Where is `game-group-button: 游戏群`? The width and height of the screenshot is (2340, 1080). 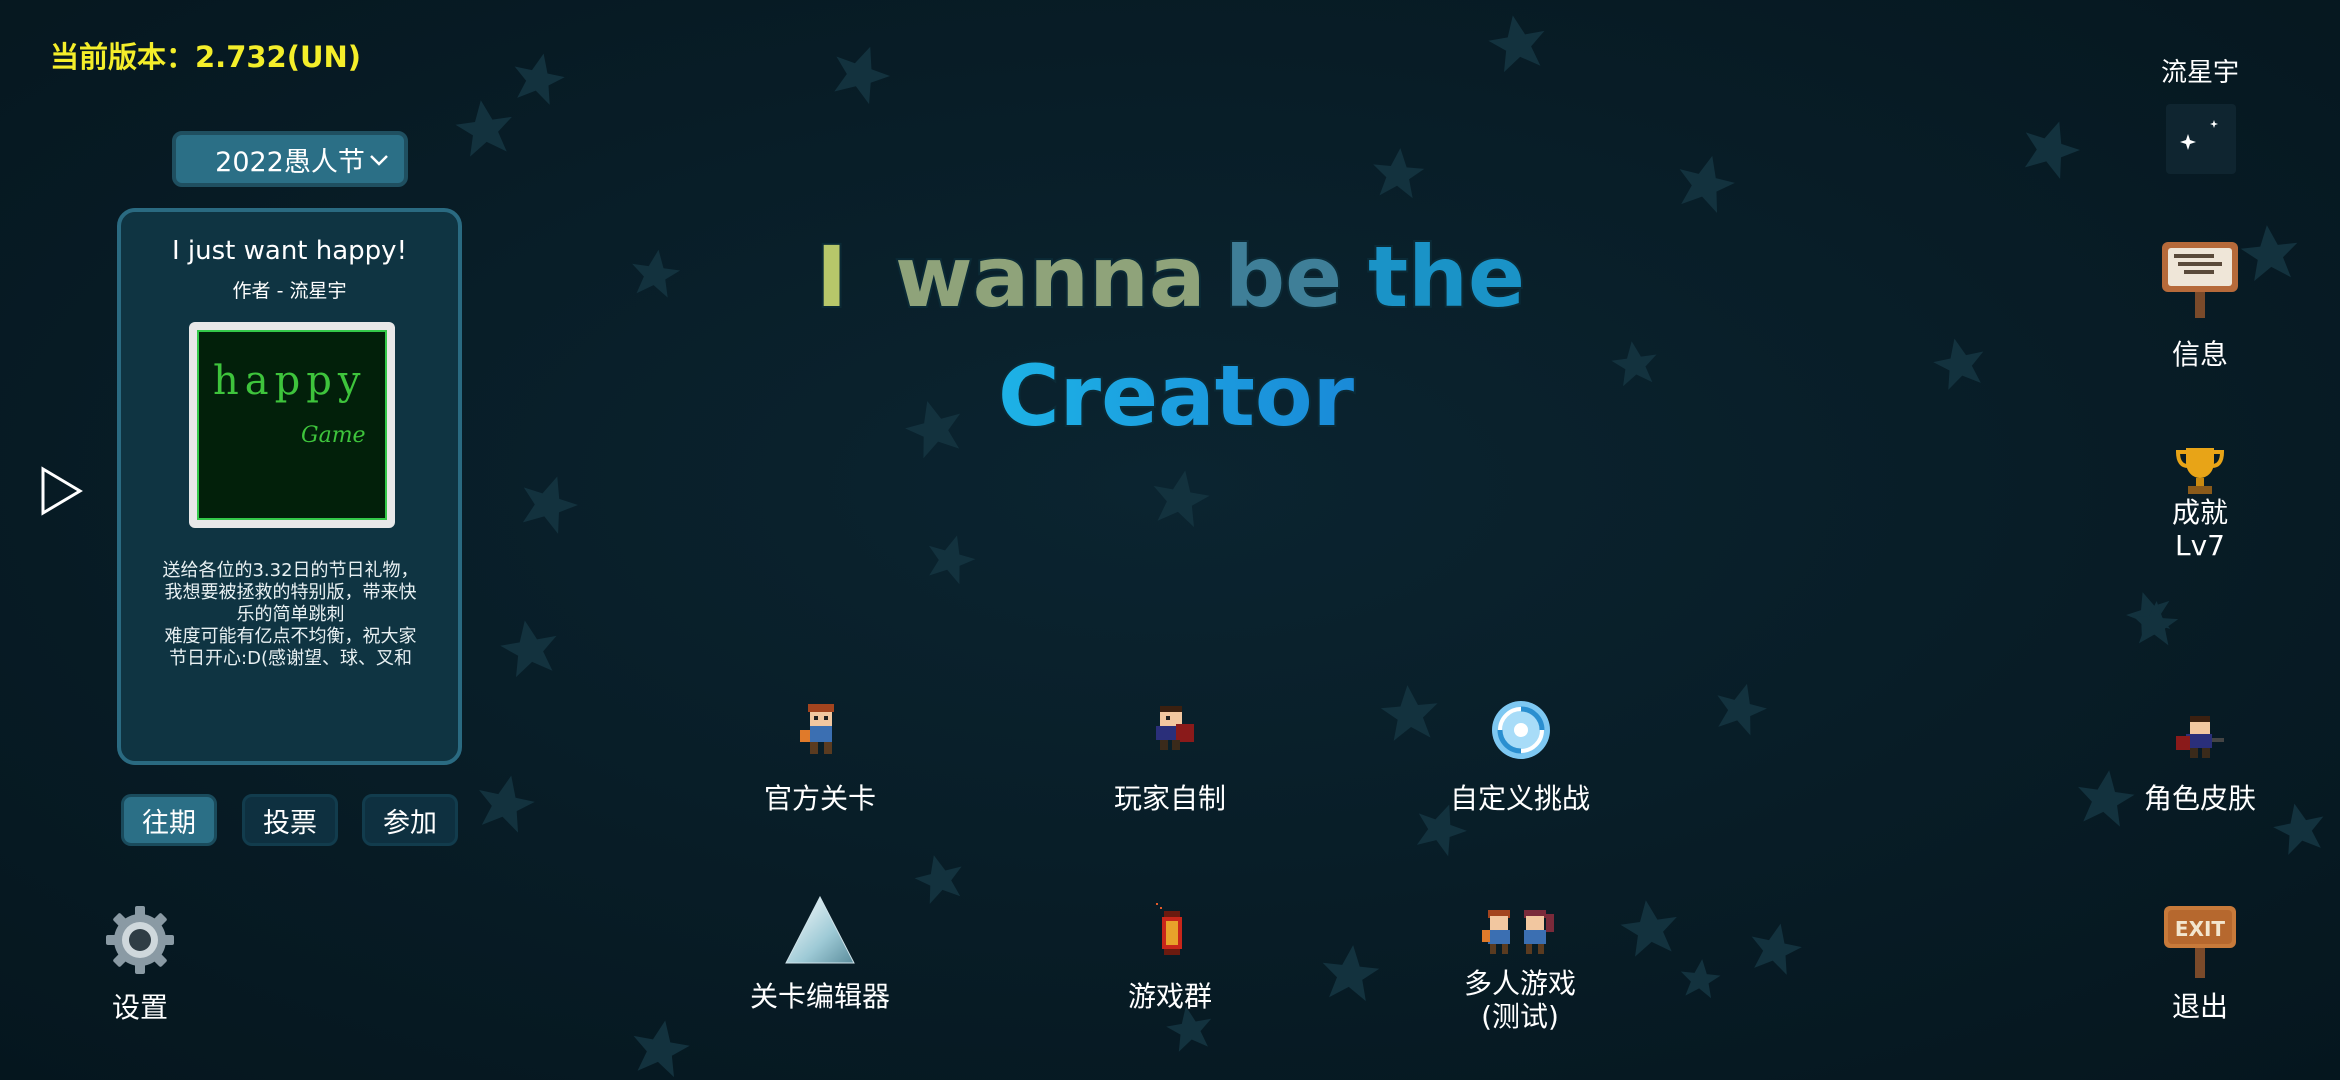
game-group-button: 游戏群 is located at coordinates (1170, 957).